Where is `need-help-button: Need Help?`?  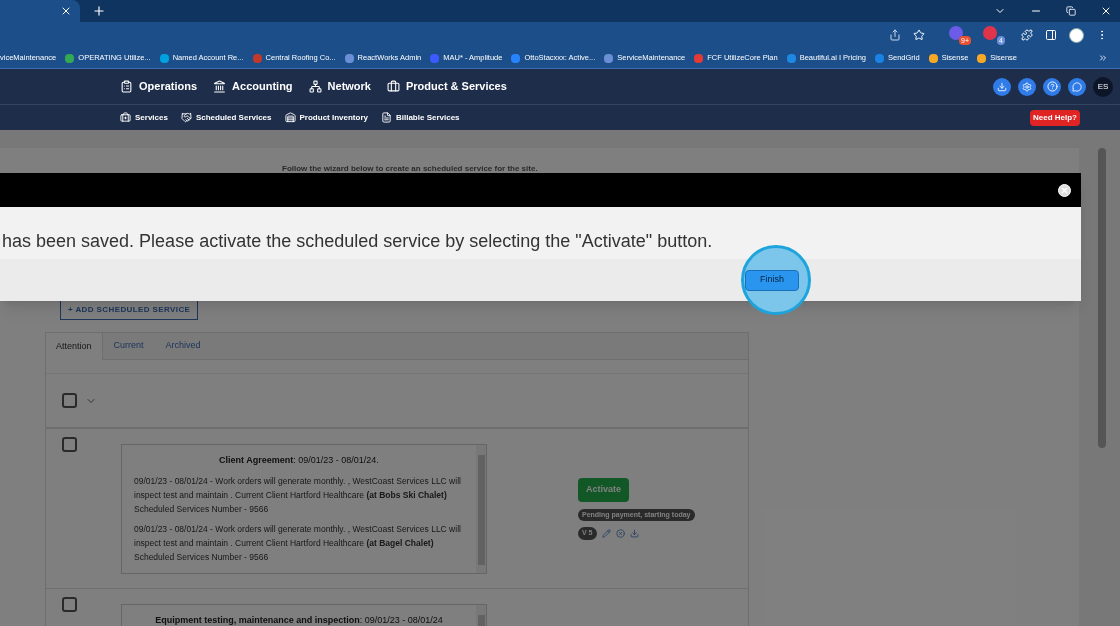 need-help-button: Need Help? is located at coordinates (1055, 117).